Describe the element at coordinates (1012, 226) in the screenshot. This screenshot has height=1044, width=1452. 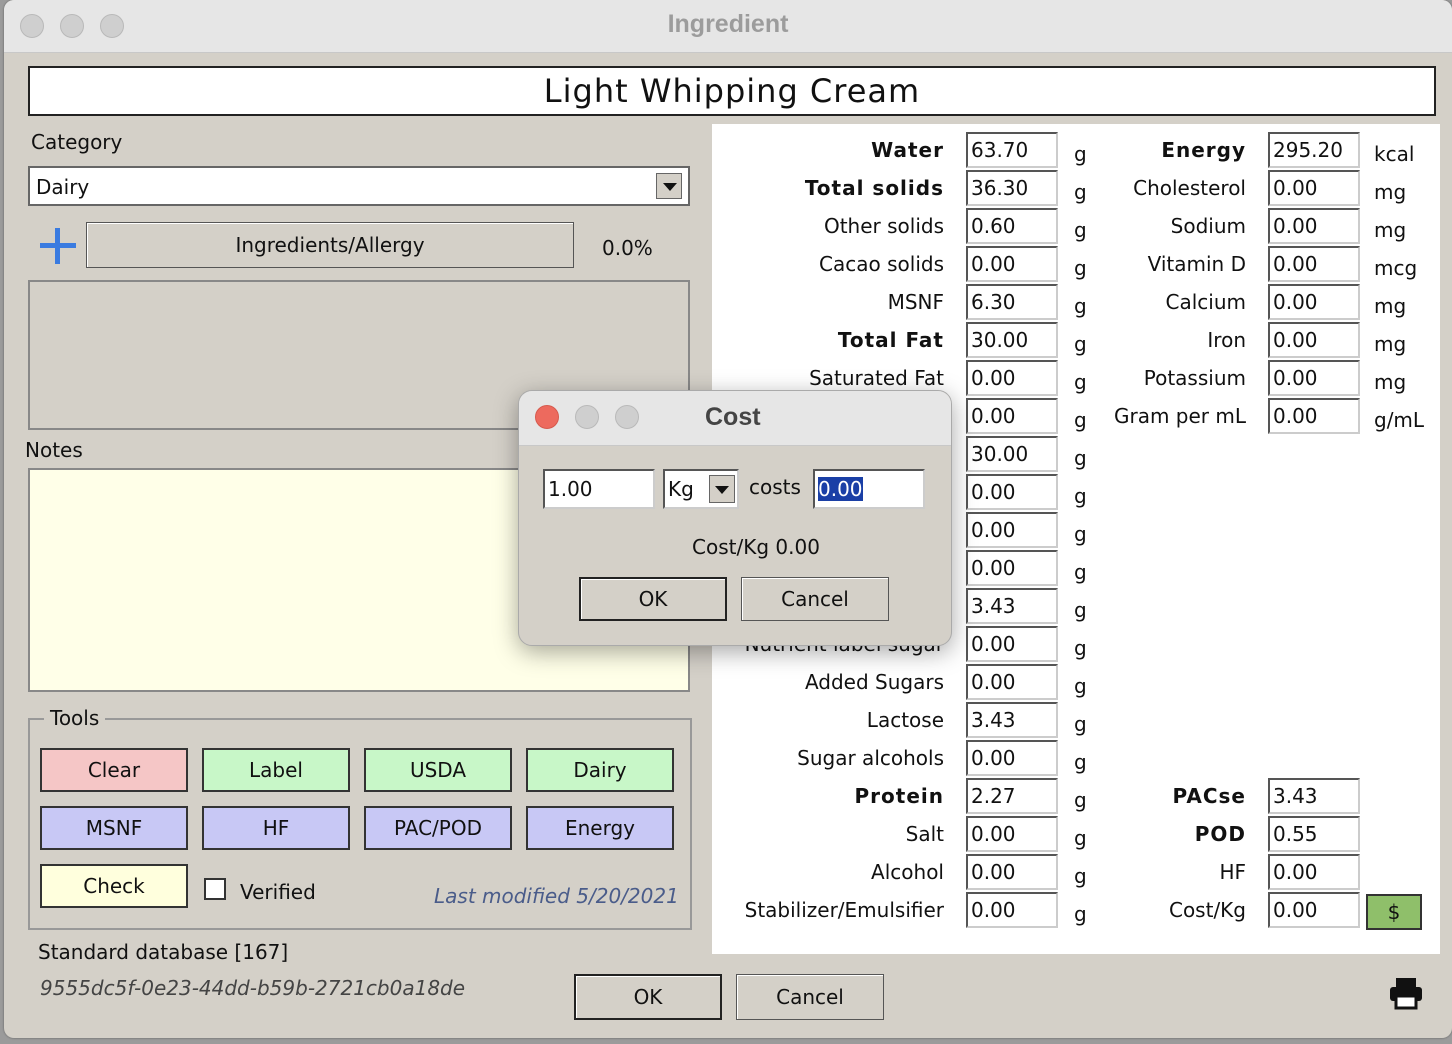
I see `composition-input: 0.60` at that location.